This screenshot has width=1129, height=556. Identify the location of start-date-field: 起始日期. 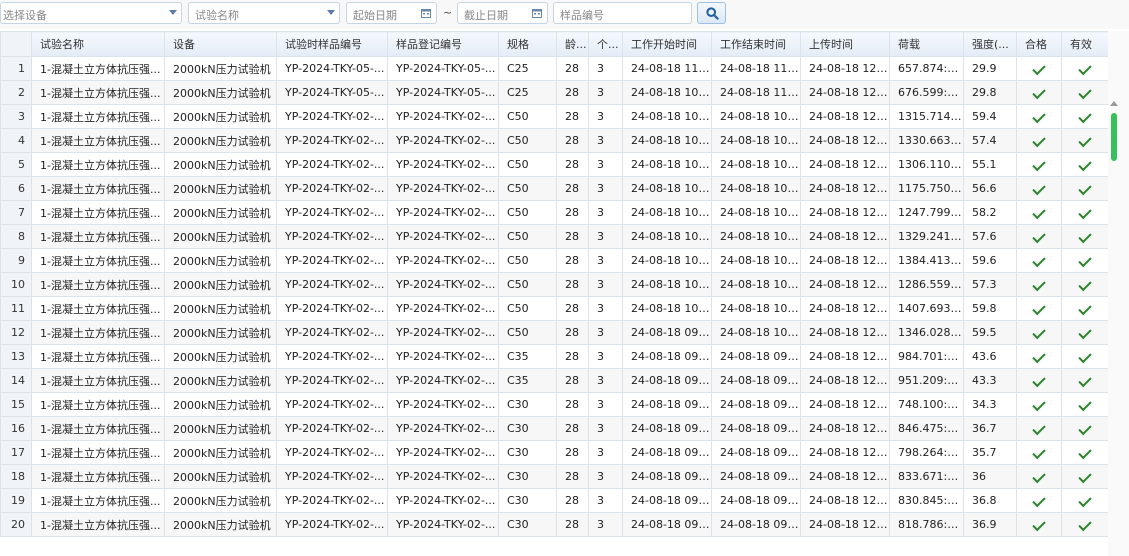
(391, 13).